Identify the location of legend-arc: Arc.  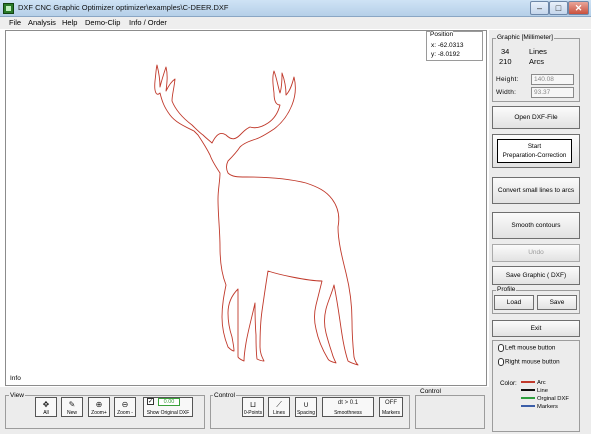
(533, 383).